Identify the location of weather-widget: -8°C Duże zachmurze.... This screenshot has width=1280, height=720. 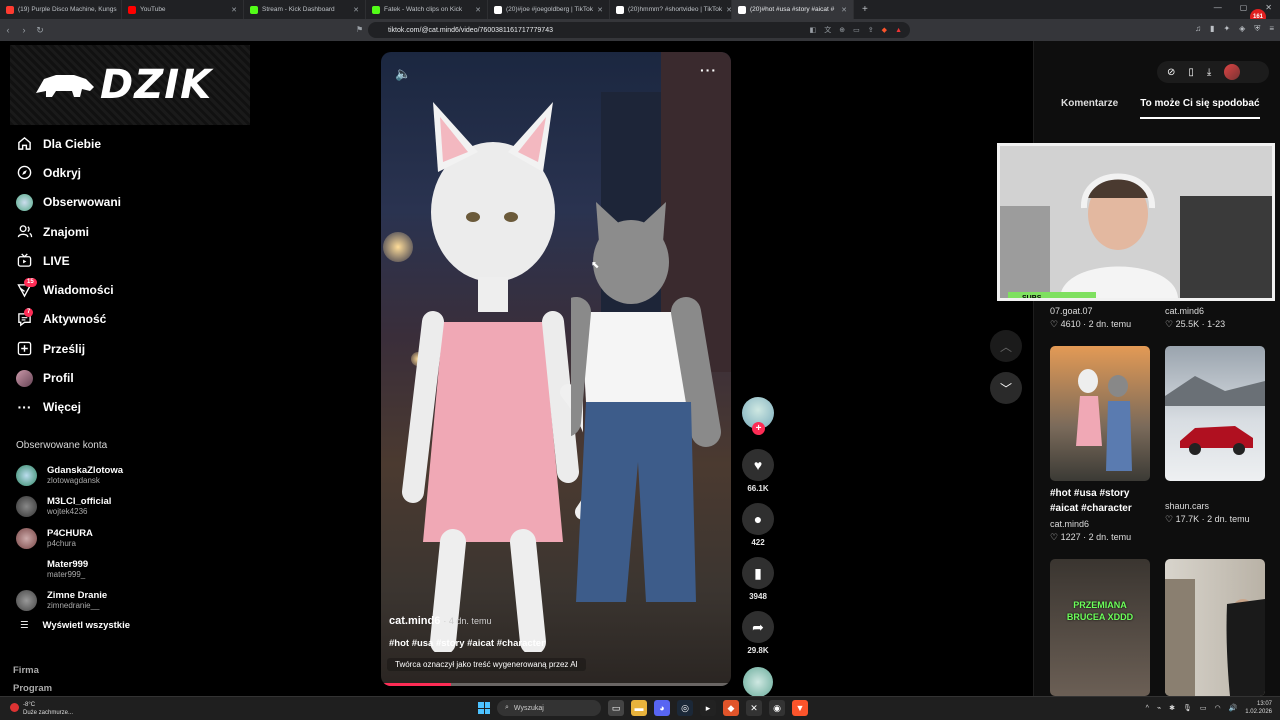
(41, 709).